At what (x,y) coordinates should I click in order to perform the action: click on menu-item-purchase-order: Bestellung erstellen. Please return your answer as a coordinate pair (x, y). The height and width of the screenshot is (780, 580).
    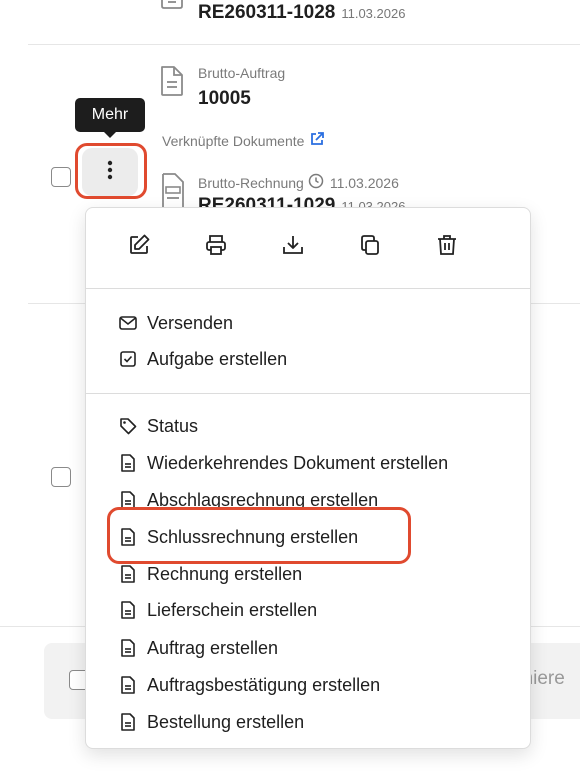
    Looking at the image, I should click on (211, 722).